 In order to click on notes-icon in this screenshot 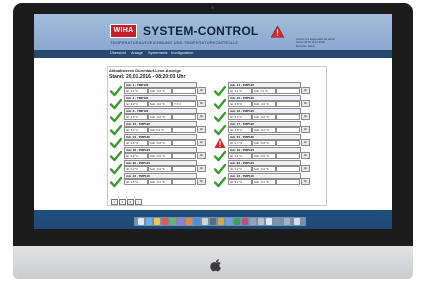, I will do `click(157, 221)`.